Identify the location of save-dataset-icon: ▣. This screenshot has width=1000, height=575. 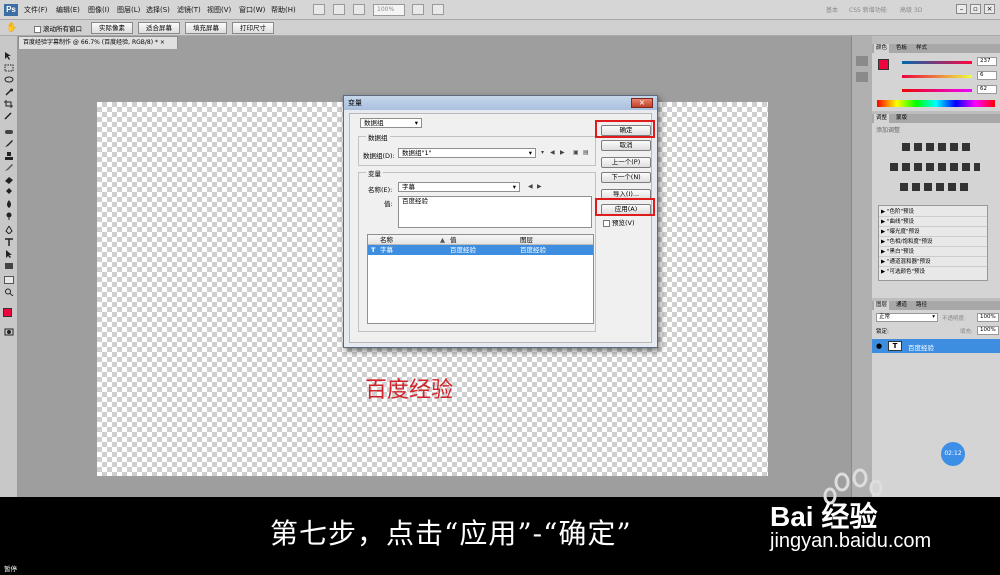
(576, 152).